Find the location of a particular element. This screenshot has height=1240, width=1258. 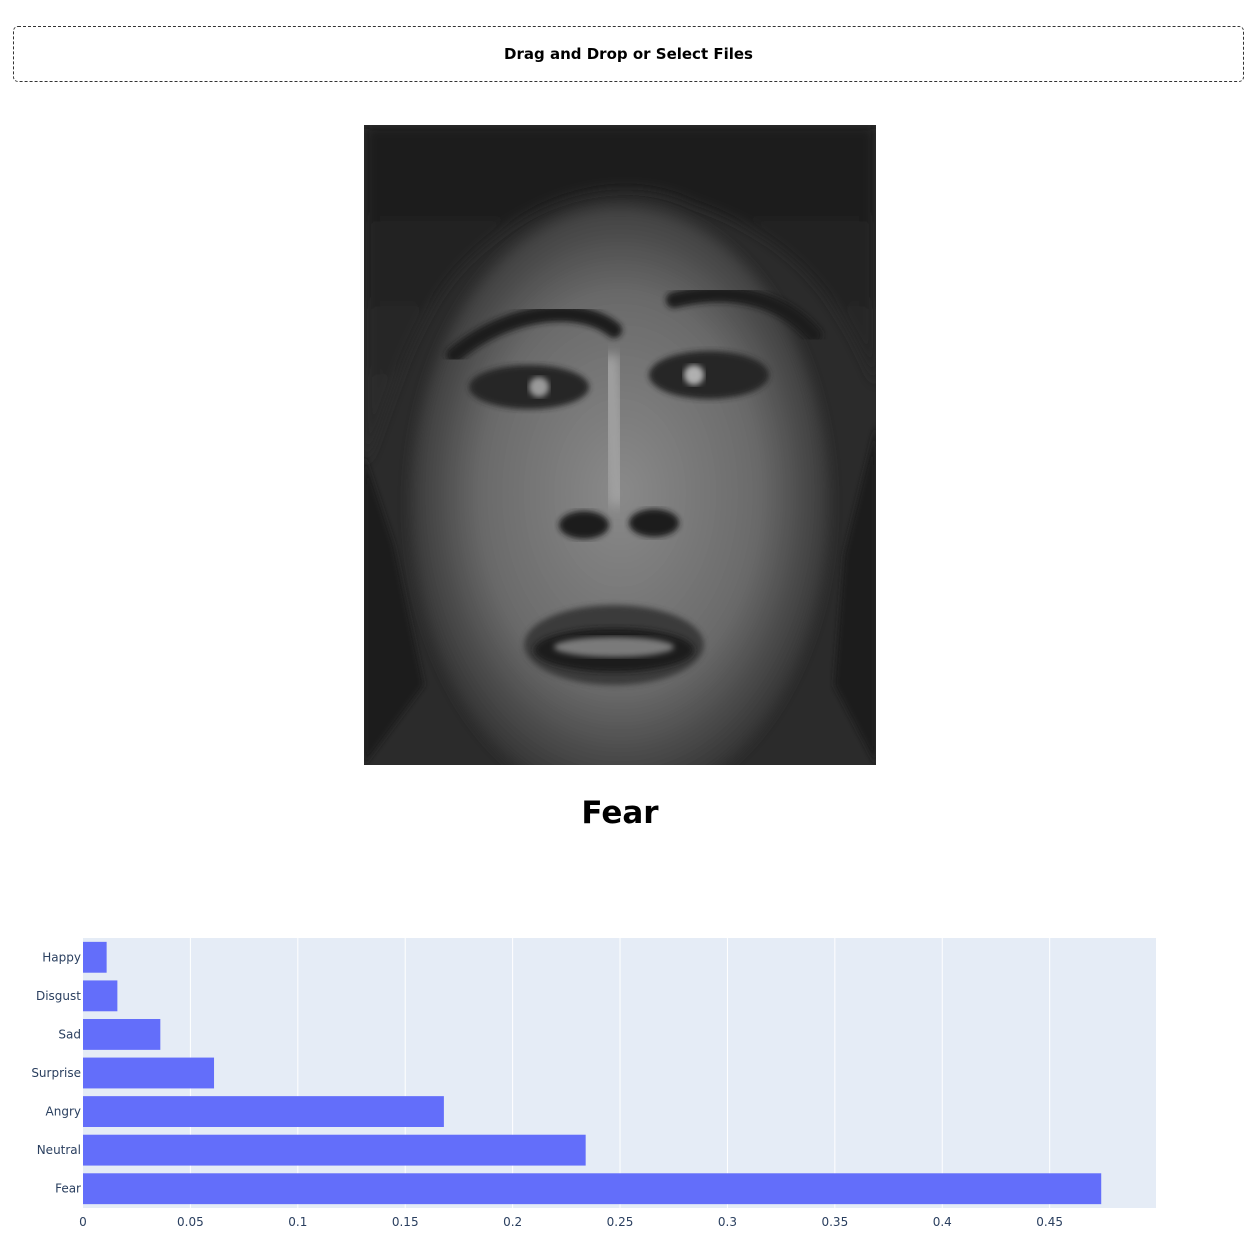

x-tick-labels: 0 0.05 0.1 0.15 0.2 0.25 0.3 0.35 0.4 0.45 is located at coordinates (571, 1222).